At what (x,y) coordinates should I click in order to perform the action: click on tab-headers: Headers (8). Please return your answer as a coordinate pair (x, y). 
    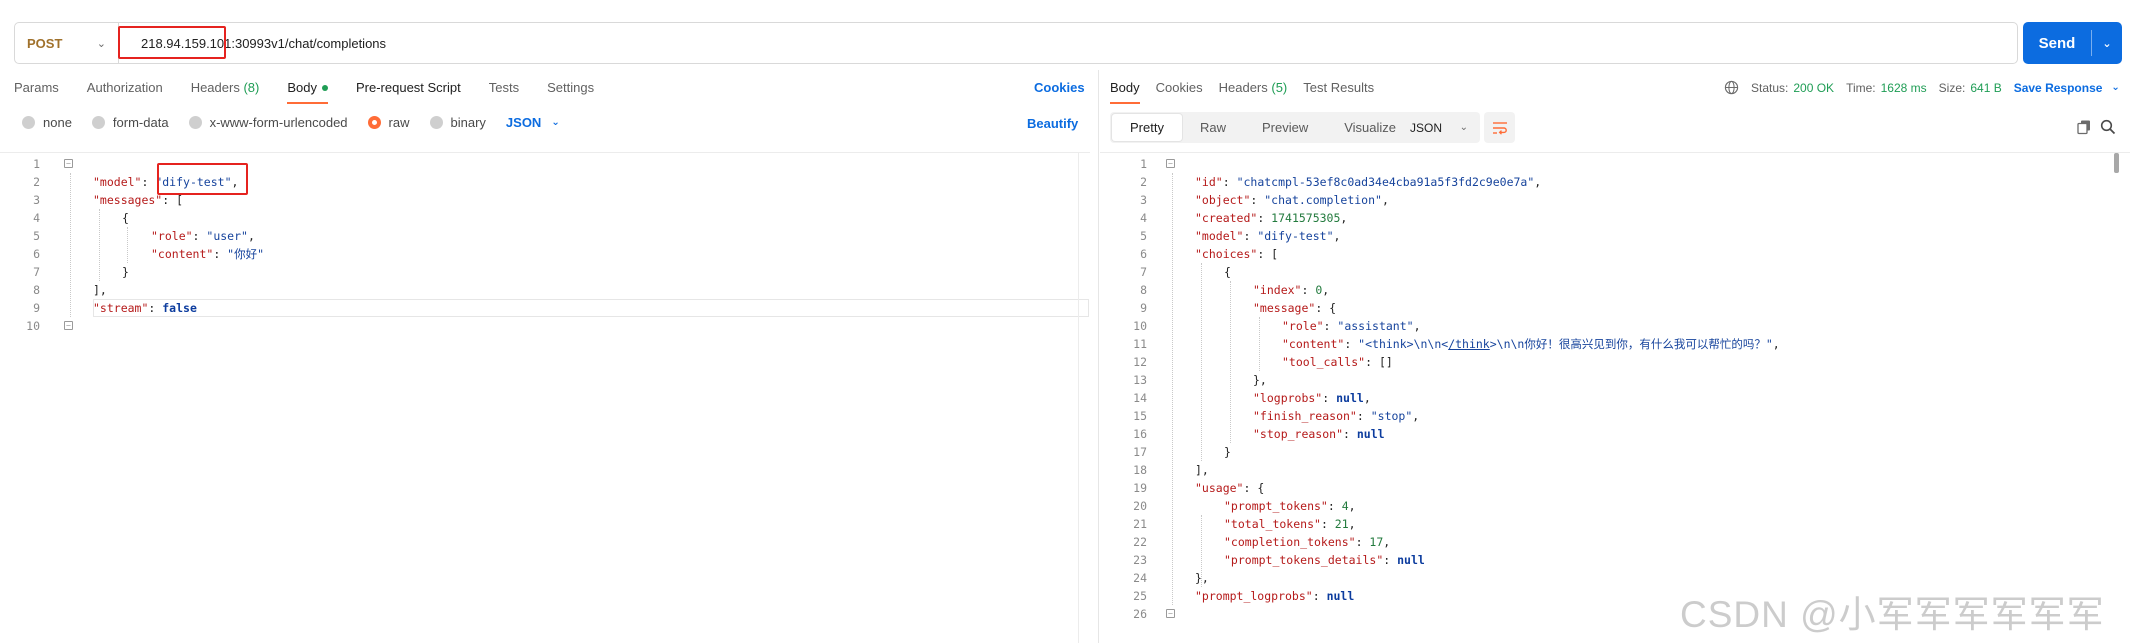
    Looking at the image, I should click on (225, 87).